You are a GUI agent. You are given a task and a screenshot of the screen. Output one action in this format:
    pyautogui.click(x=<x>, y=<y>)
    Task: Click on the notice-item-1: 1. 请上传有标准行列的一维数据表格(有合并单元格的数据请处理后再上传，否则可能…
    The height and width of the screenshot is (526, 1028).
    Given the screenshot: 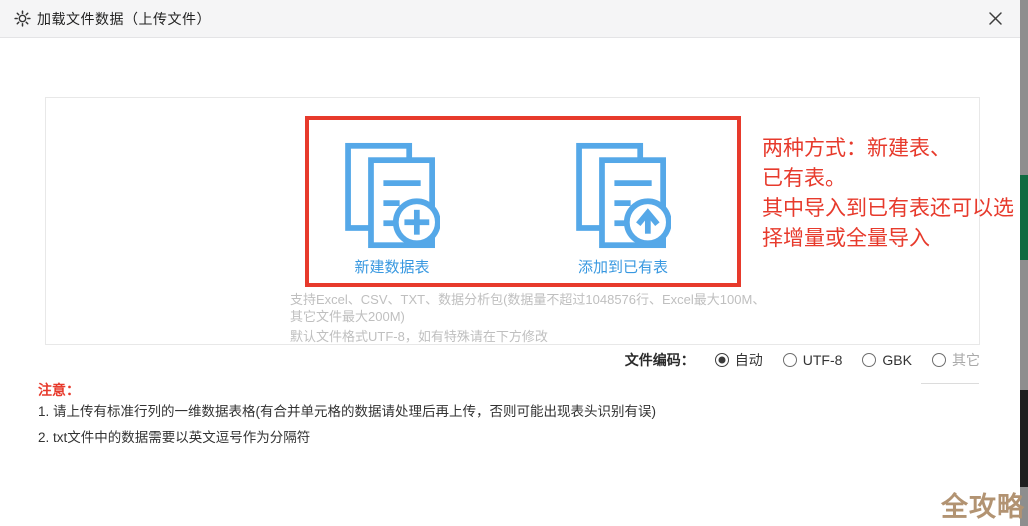 What is the action you would take?
    pyautogui.click(x=347, y=411)
    